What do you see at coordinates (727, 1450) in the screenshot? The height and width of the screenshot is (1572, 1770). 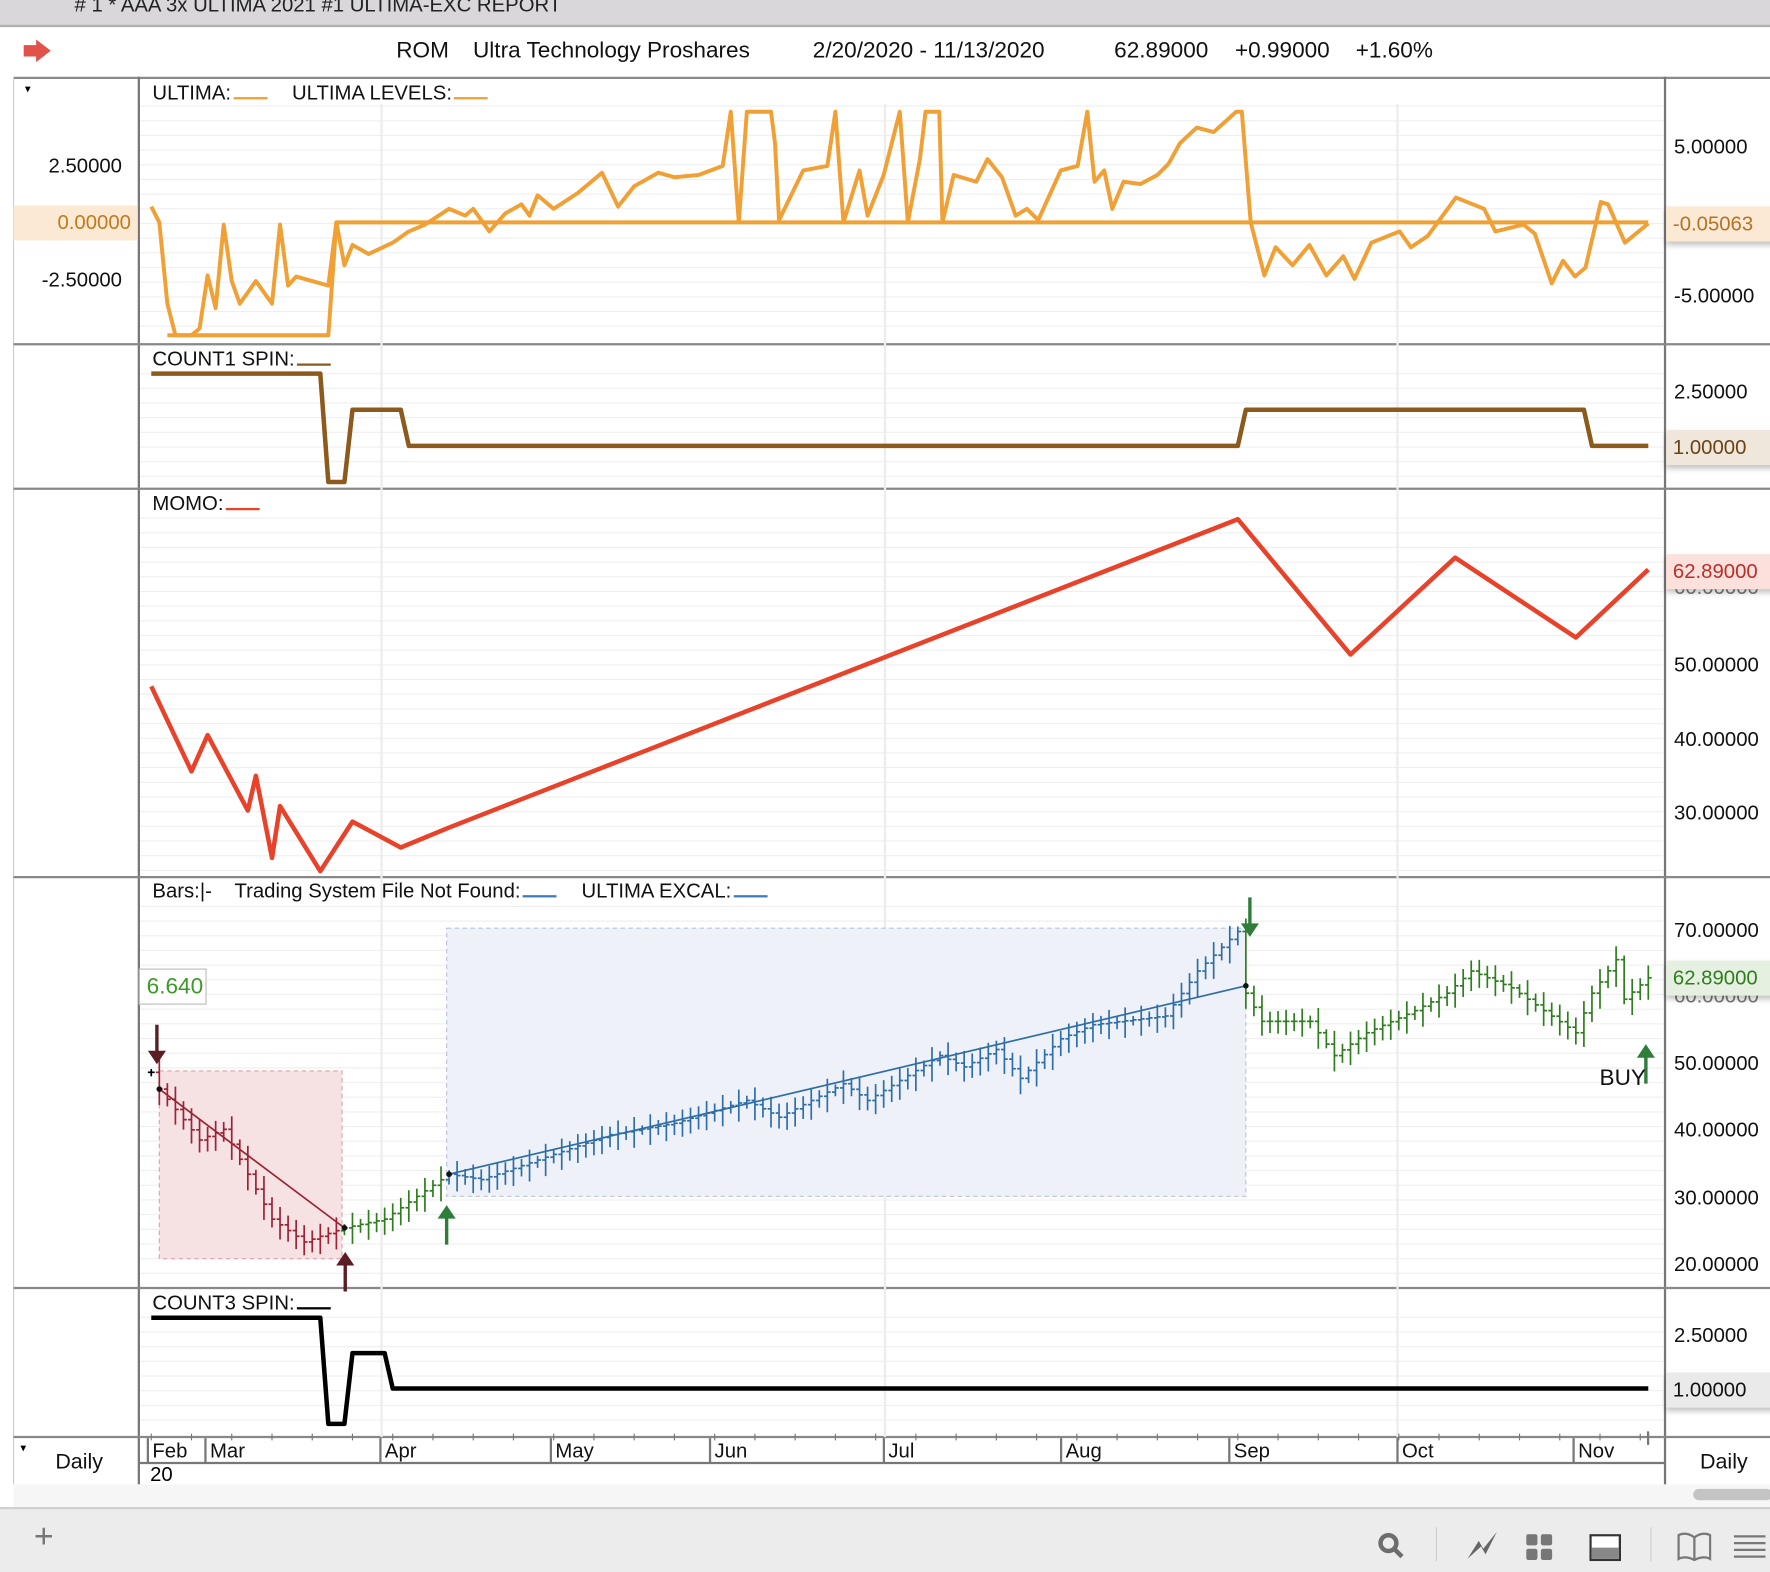 I see `month-label: Jun` at bounding box center [727, 1450].